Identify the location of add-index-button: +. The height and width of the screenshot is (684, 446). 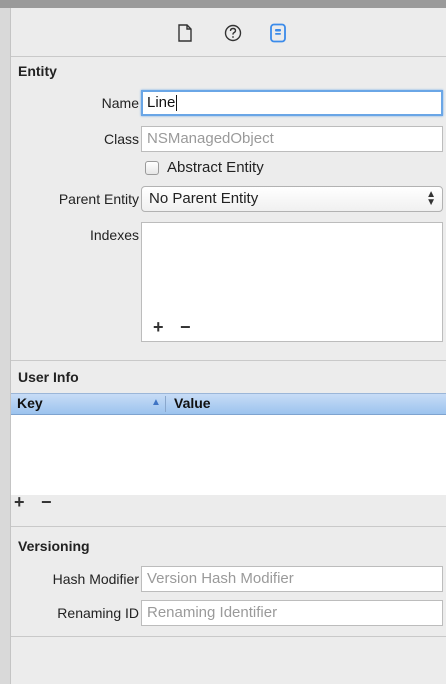
(158, 327).